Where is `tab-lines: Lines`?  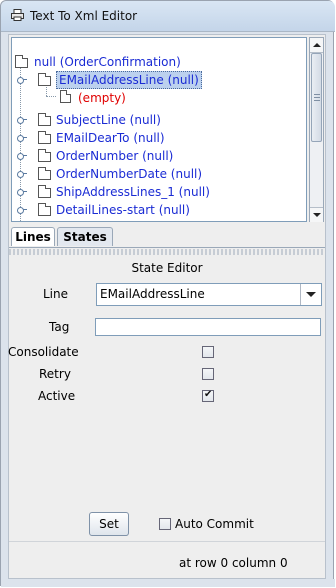
tab-lines: Lines is located at coordinates (33, 236).